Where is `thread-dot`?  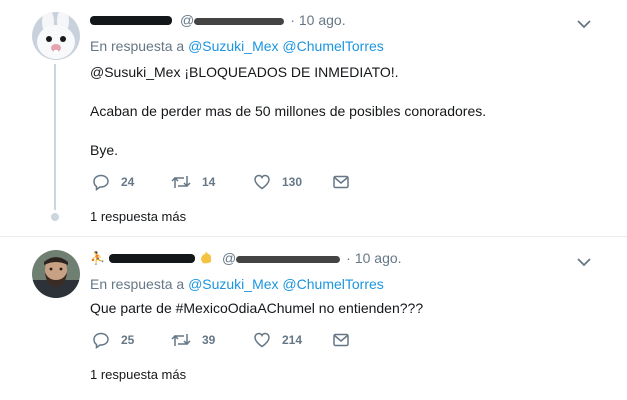
thread-dot is located at coordinates (55, 217).